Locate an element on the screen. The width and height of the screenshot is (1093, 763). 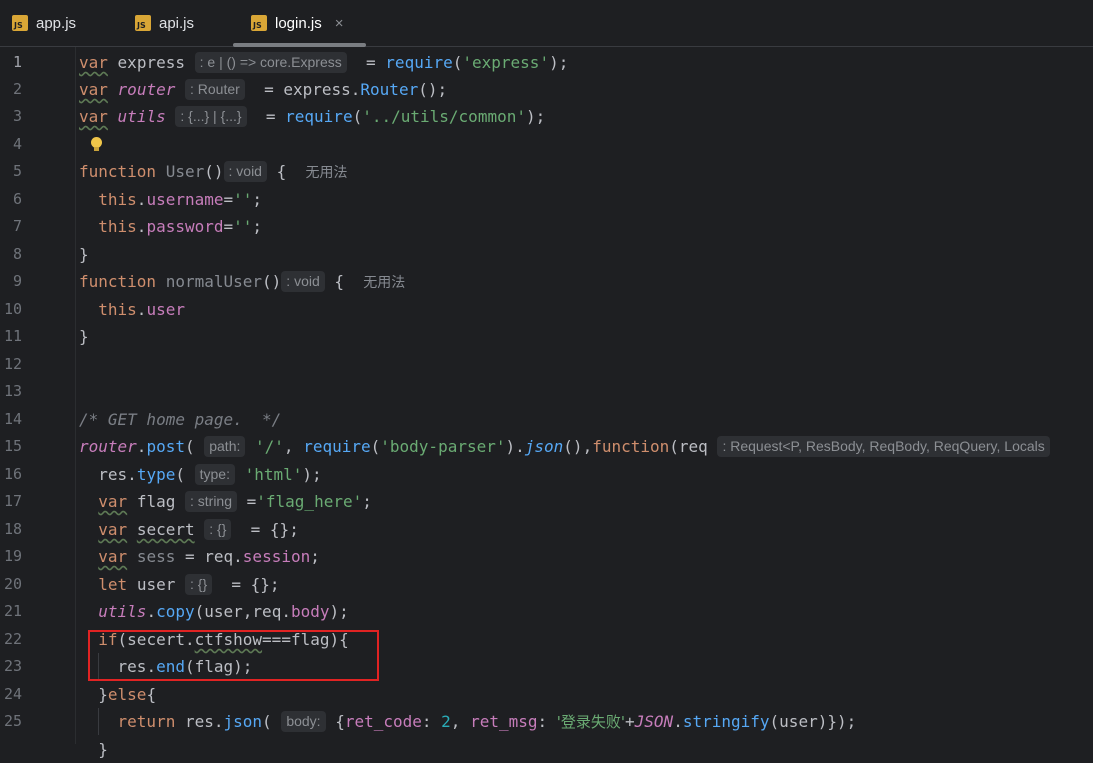
inlay-type-hint: : {...} | {...} is located at coordinates (211, 116).